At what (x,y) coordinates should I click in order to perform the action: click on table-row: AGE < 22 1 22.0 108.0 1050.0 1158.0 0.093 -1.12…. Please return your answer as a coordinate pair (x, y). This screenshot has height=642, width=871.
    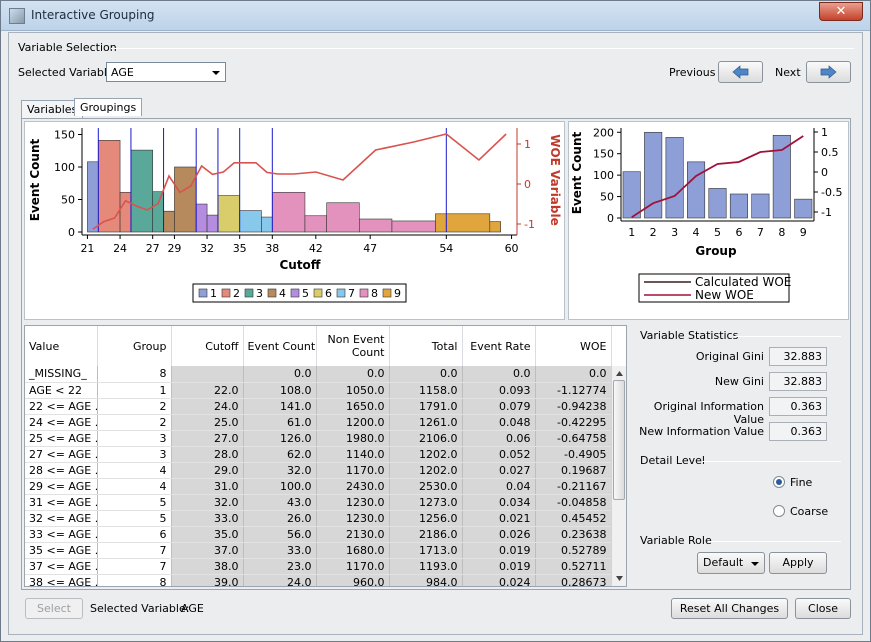
    Looking at the image, I should click on (318, 390).